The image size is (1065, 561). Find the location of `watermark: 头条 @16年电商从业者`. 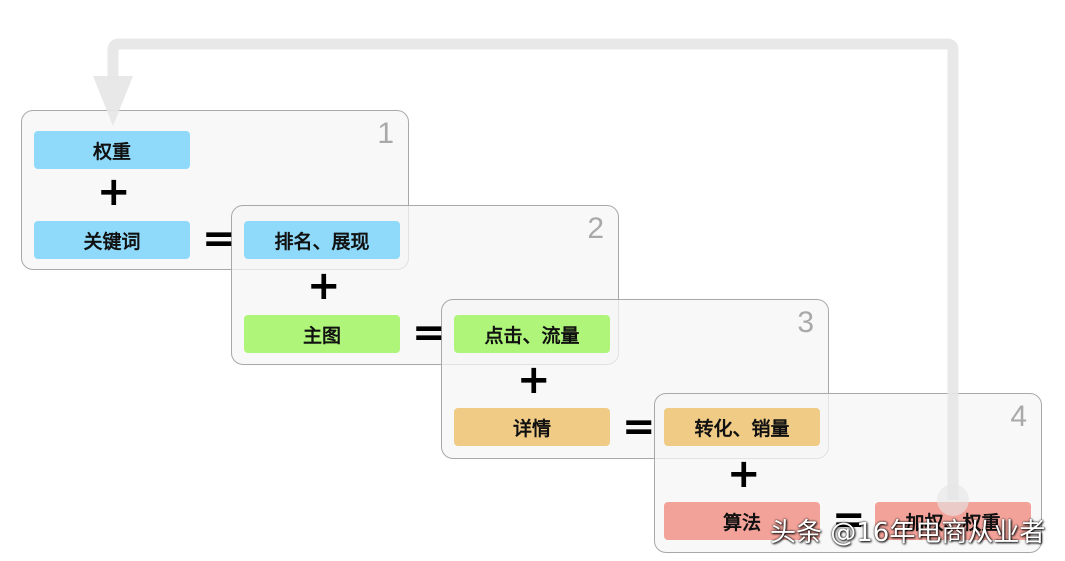

watermark: 头条 @16年电商从业者 is located at coordinates (908, 533).